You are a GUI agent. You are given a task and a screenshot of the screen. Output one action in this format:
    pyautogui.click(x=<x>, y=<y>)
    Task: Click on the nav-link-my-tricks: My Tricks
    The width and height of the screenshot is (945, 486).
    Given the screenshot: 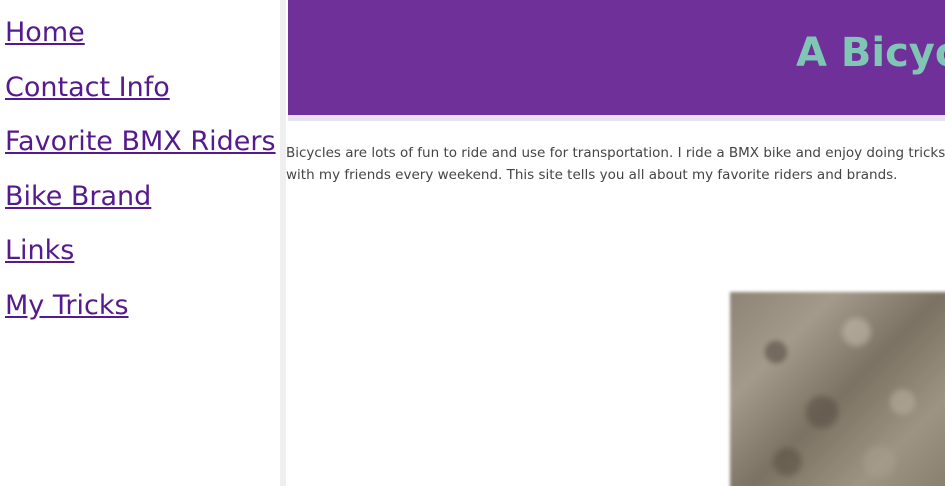 What is the action you would take?
    pyautogui.click(x=67, y=305)
    